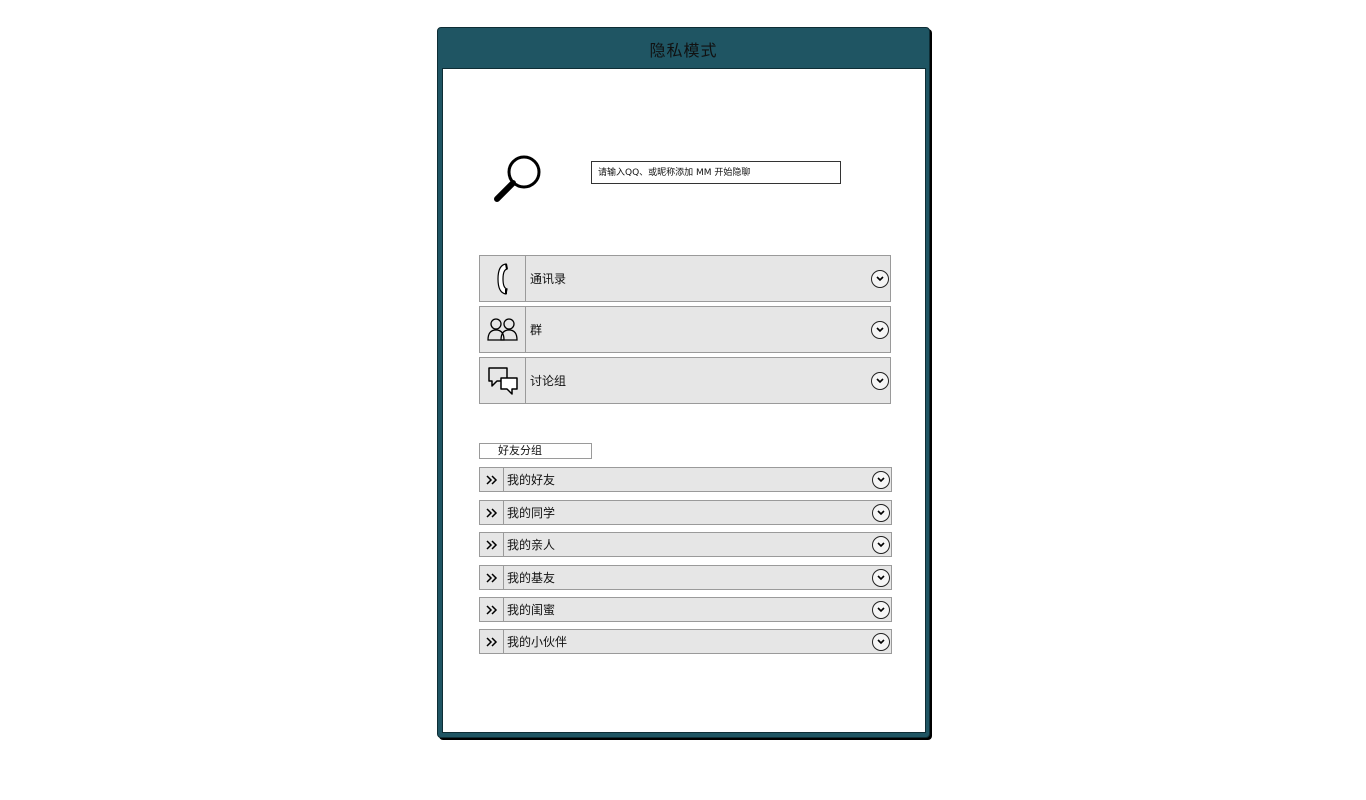 The image size is (1366, 800). Describe the element at coordinates (531, 610) in the screenshot. I see `friend-group-label: 我的闺蜜` at that location.